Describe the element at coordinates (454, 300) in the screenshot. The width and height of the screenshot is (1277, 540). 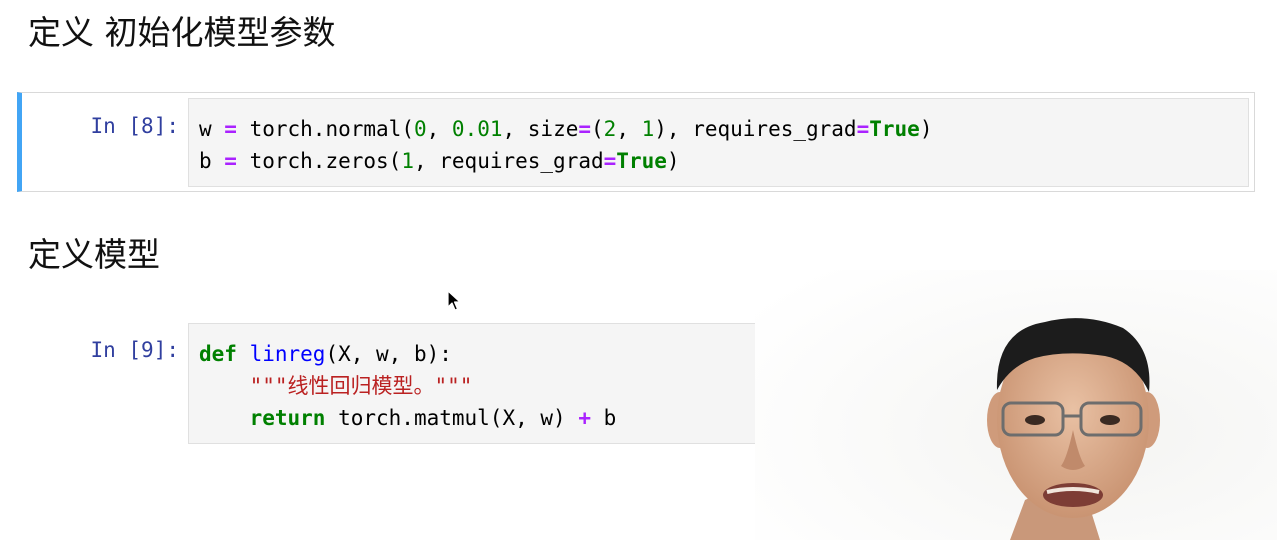
I see `mouse-pointer-icon` at that location.